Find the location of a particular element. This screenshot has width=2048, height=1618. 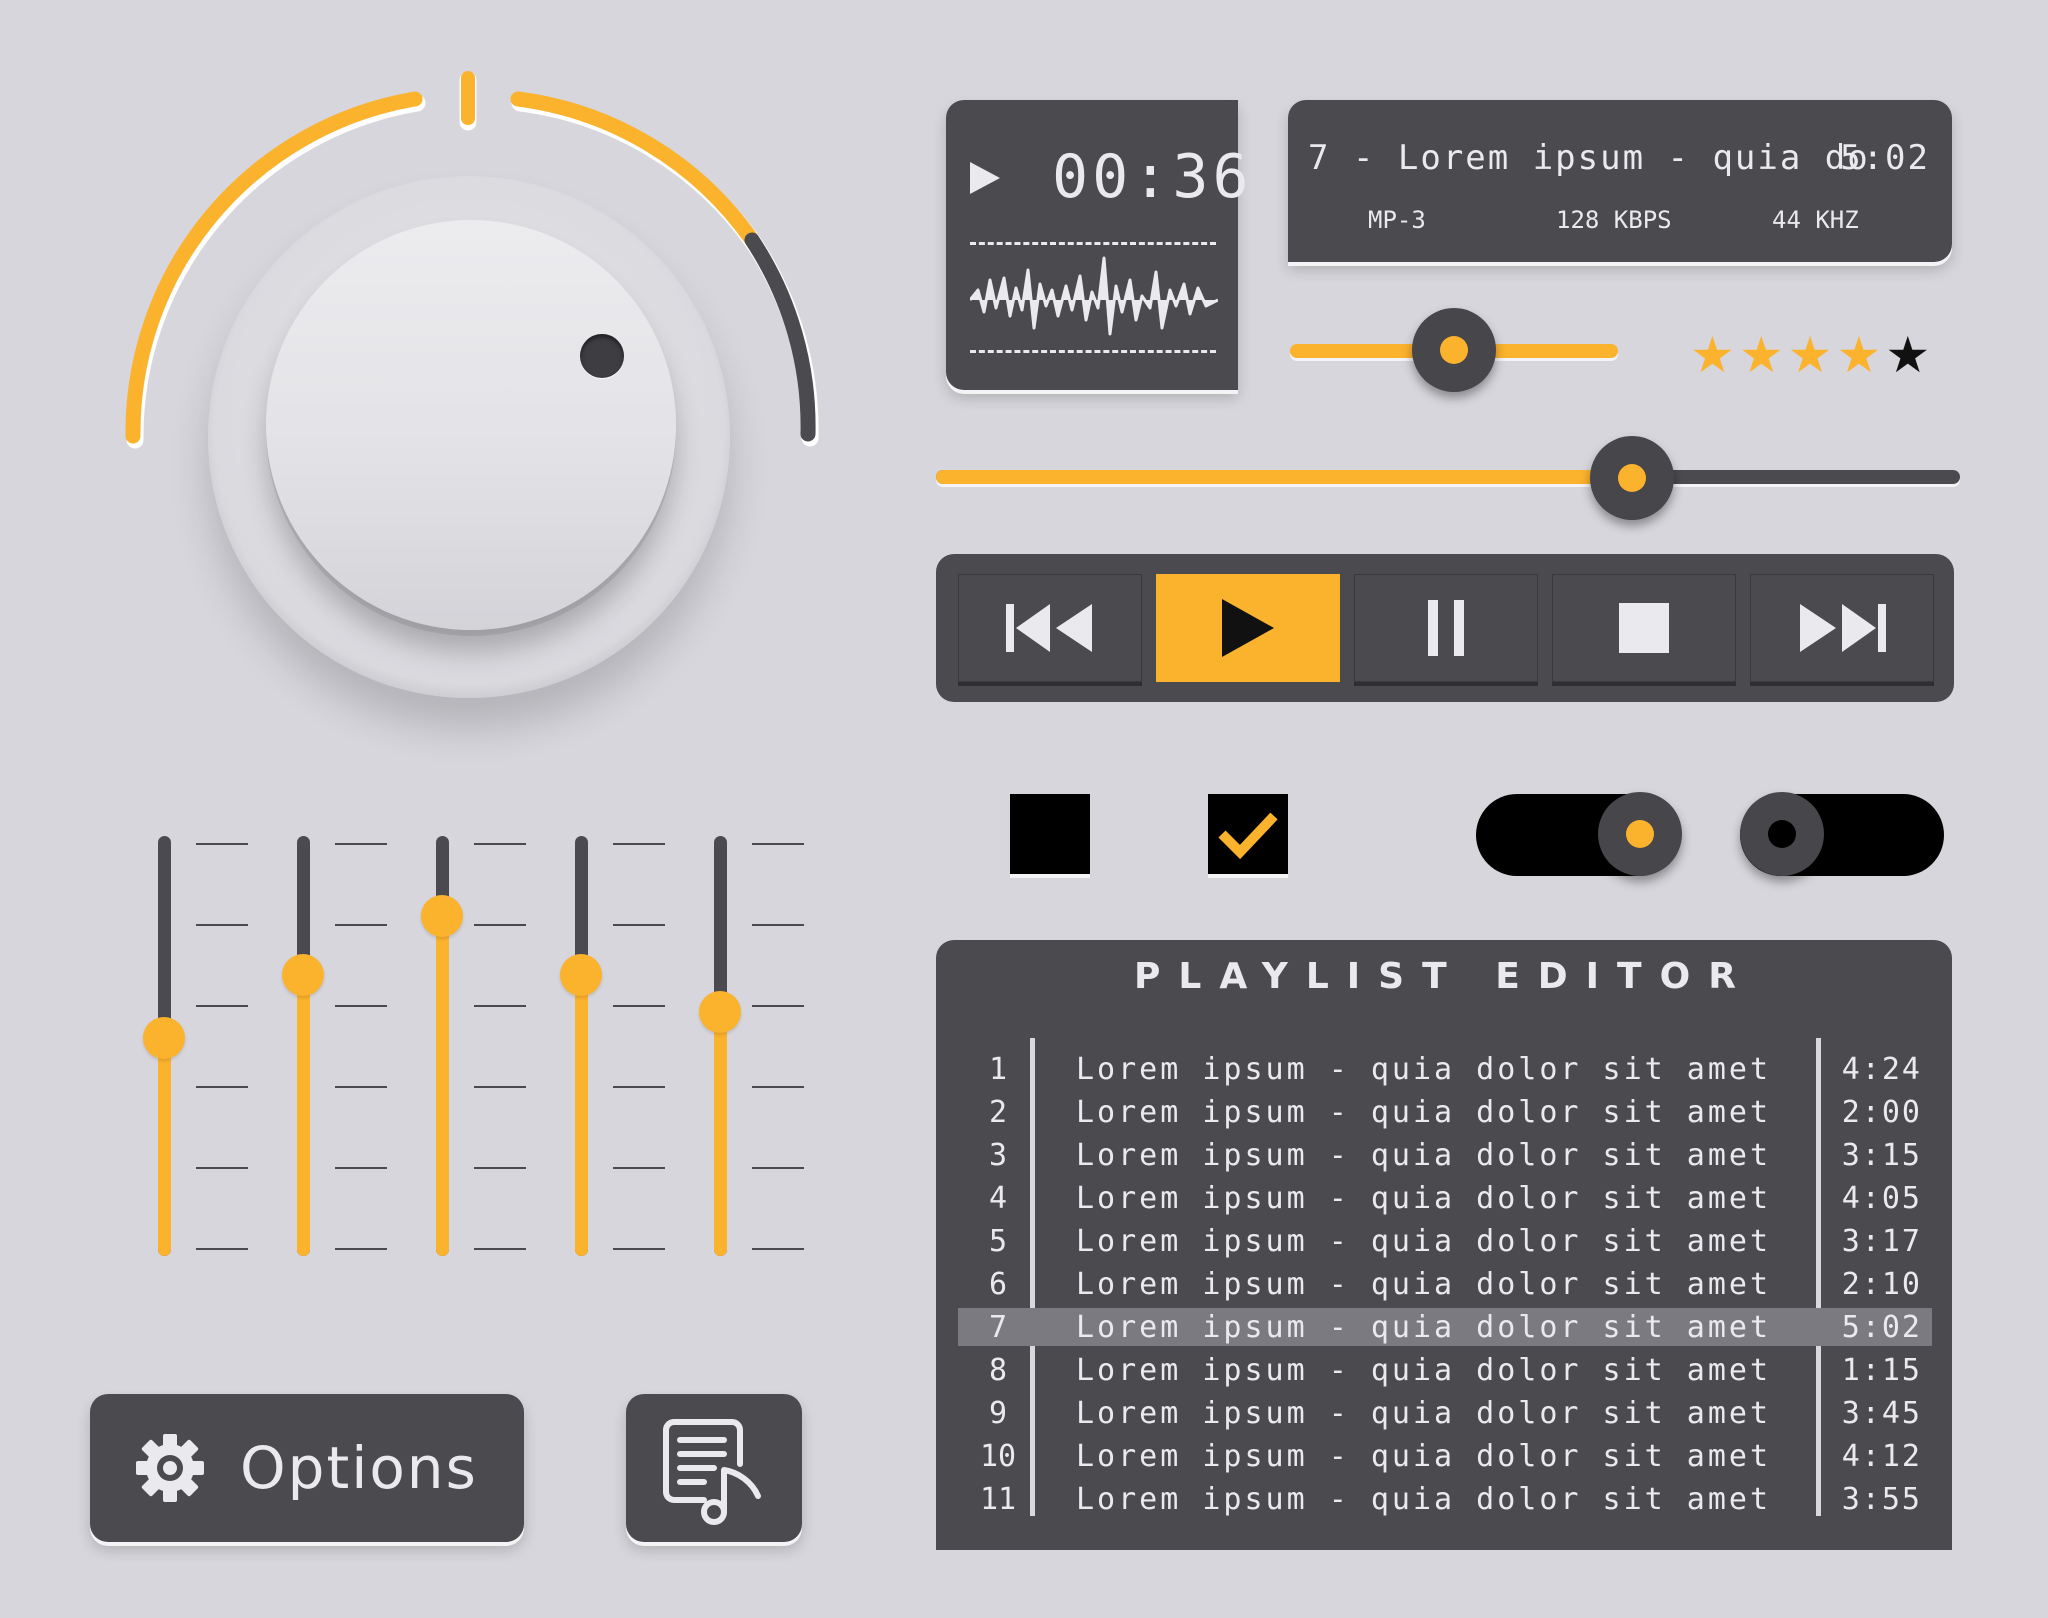

track-number: 8 is located at coordinates (998, 1370).